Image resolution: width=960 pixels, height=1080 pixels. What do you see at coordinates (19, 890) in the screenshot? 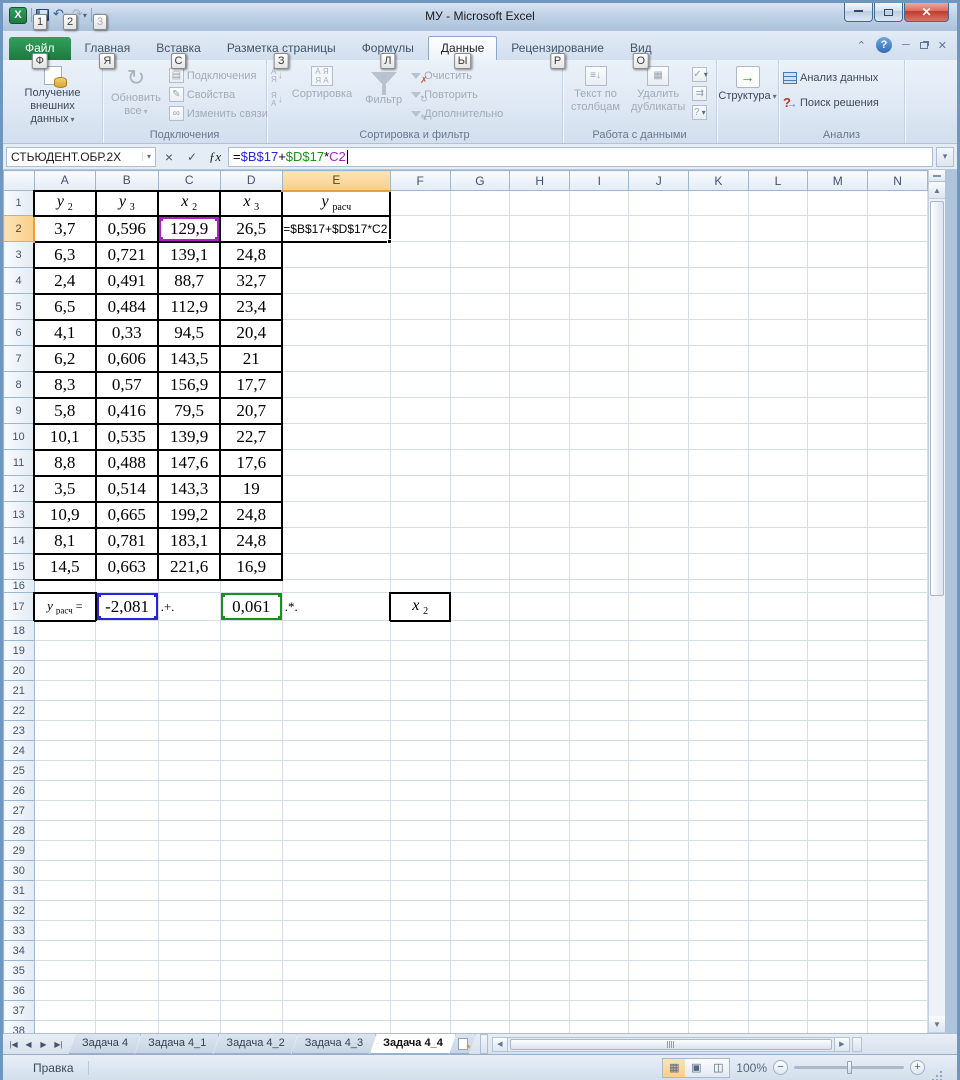
I see `row-header-31: 31` at bounding box center [19, 890].